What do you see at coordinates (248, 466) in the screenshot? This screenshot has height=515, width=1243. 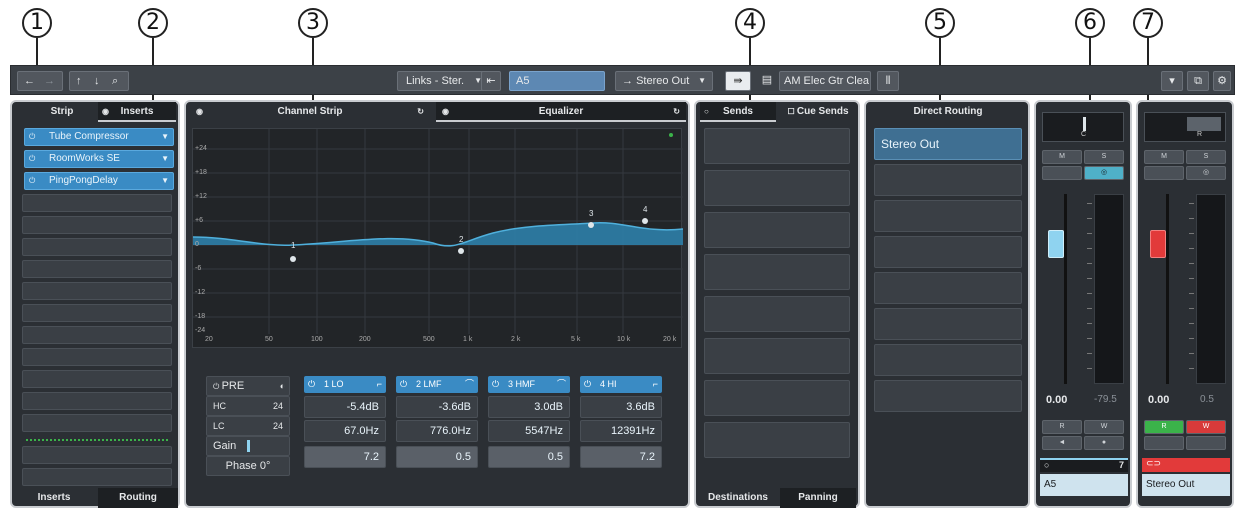 I see `phase-button: Phase 0°` at bounding box center [248, 466].